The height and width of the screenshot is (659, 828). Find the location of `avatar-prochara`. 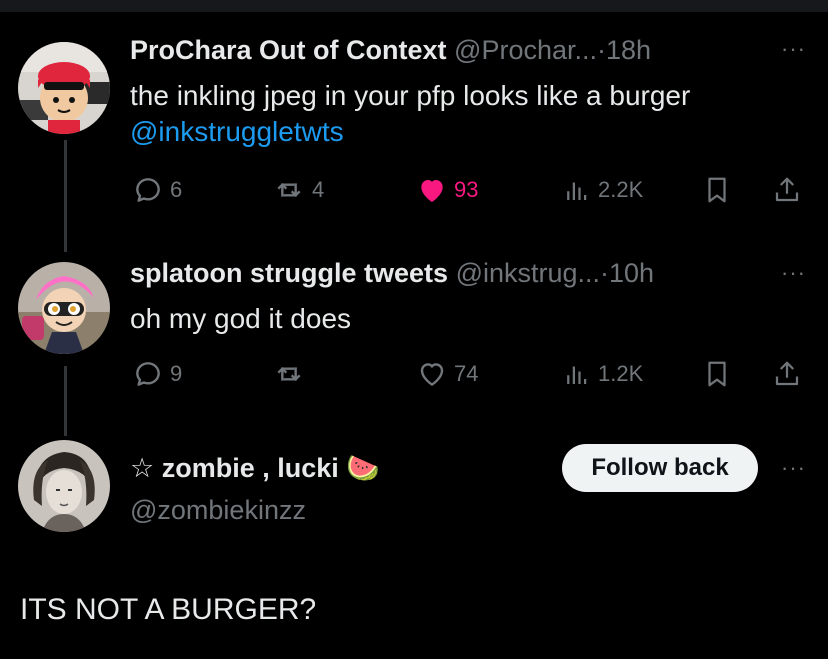

avatar-prochara is located at coordinates (64, 88).